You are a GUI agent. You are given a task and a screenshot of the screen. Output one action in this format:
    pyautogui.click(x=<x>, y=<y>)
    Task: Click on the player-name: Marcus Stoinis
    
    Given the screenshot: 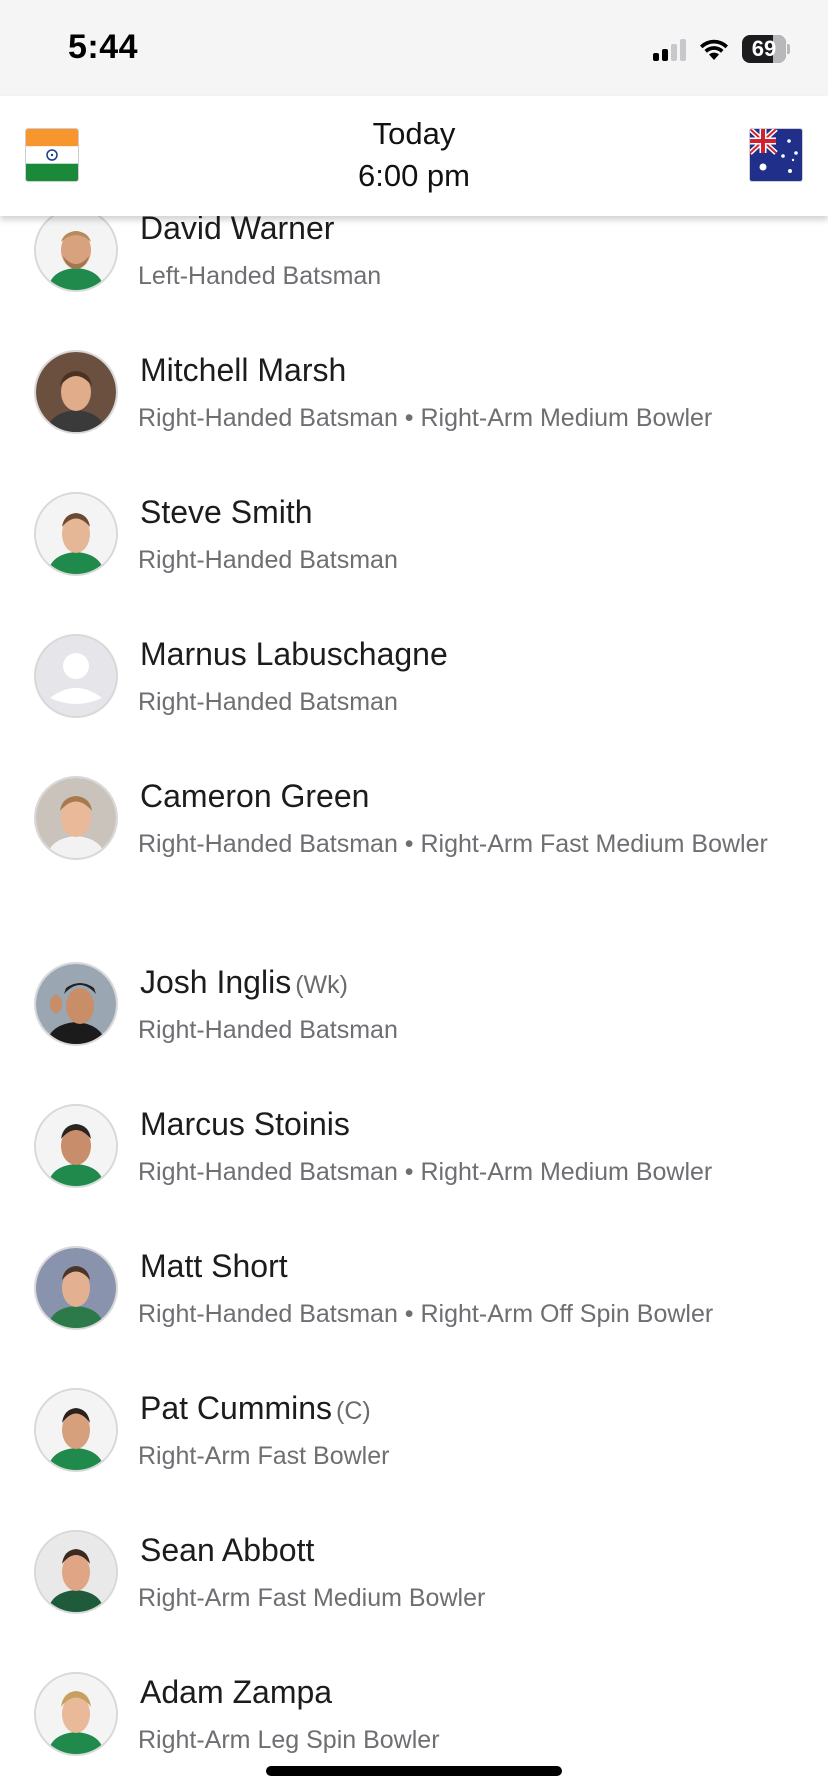 What is the action you would take?
    pyautogui.click(x=245, y=1124)
    